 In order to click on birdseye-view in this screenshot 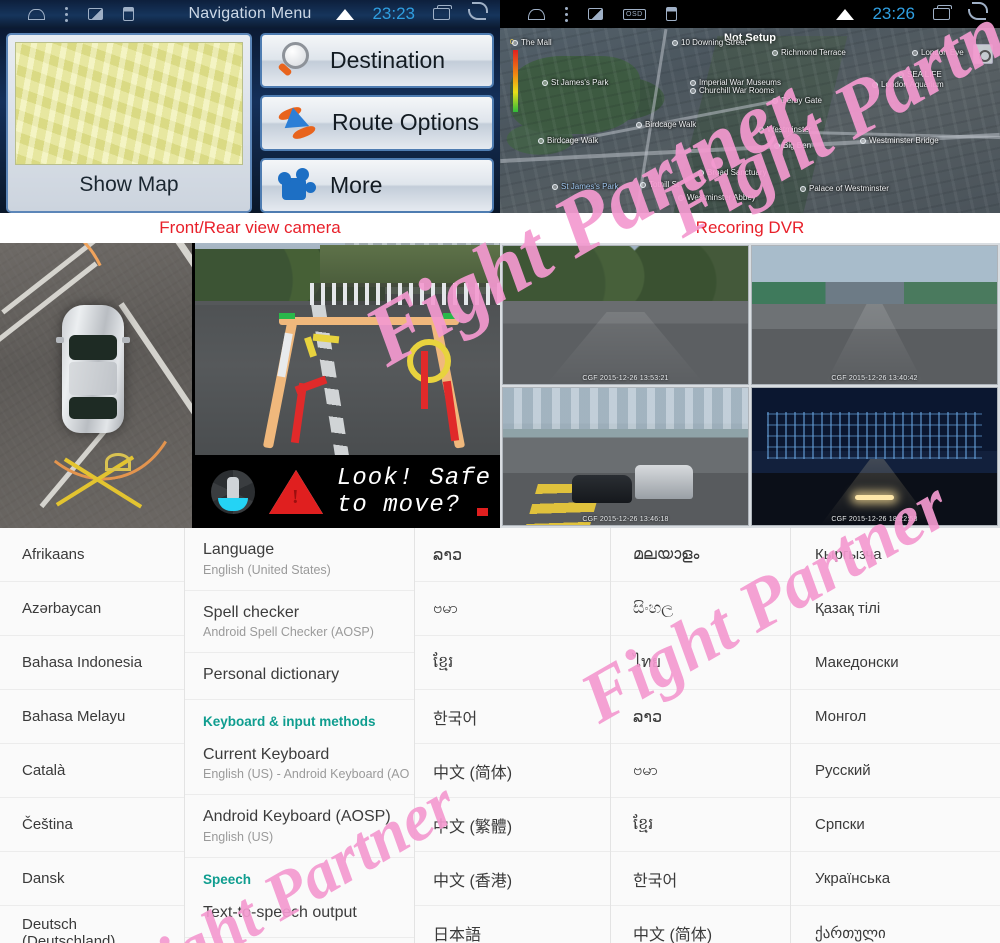, I will do `click(97, 385)`.